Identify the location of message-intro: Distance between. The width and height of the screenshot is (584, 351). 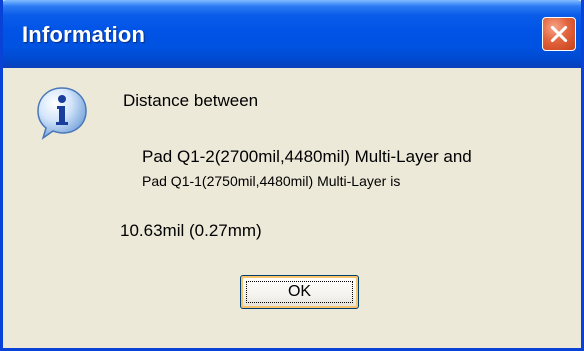
(191, 100).